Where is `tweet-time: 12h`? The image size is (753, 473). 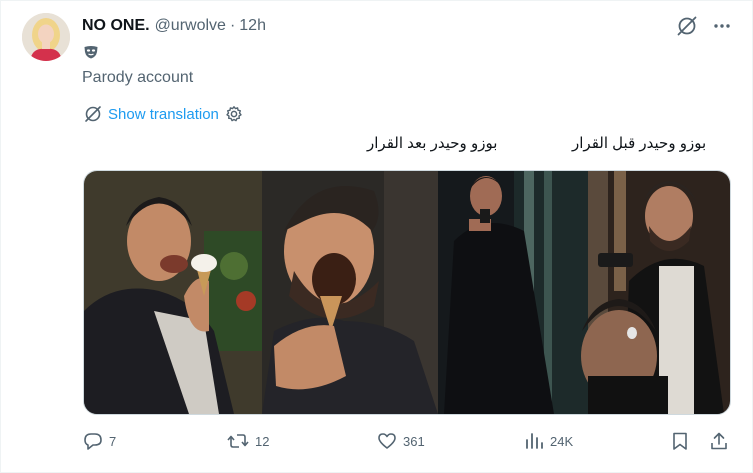
tweet-time: 12h is located at coordinates (252, 26).